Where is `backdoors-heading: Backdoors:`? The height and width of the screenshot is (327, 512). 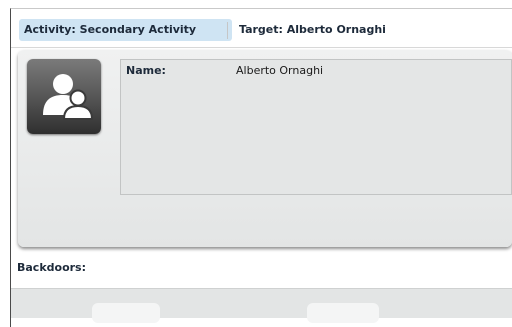
backdoors-heading: Backdoors: is located at coordinates (52, 267).